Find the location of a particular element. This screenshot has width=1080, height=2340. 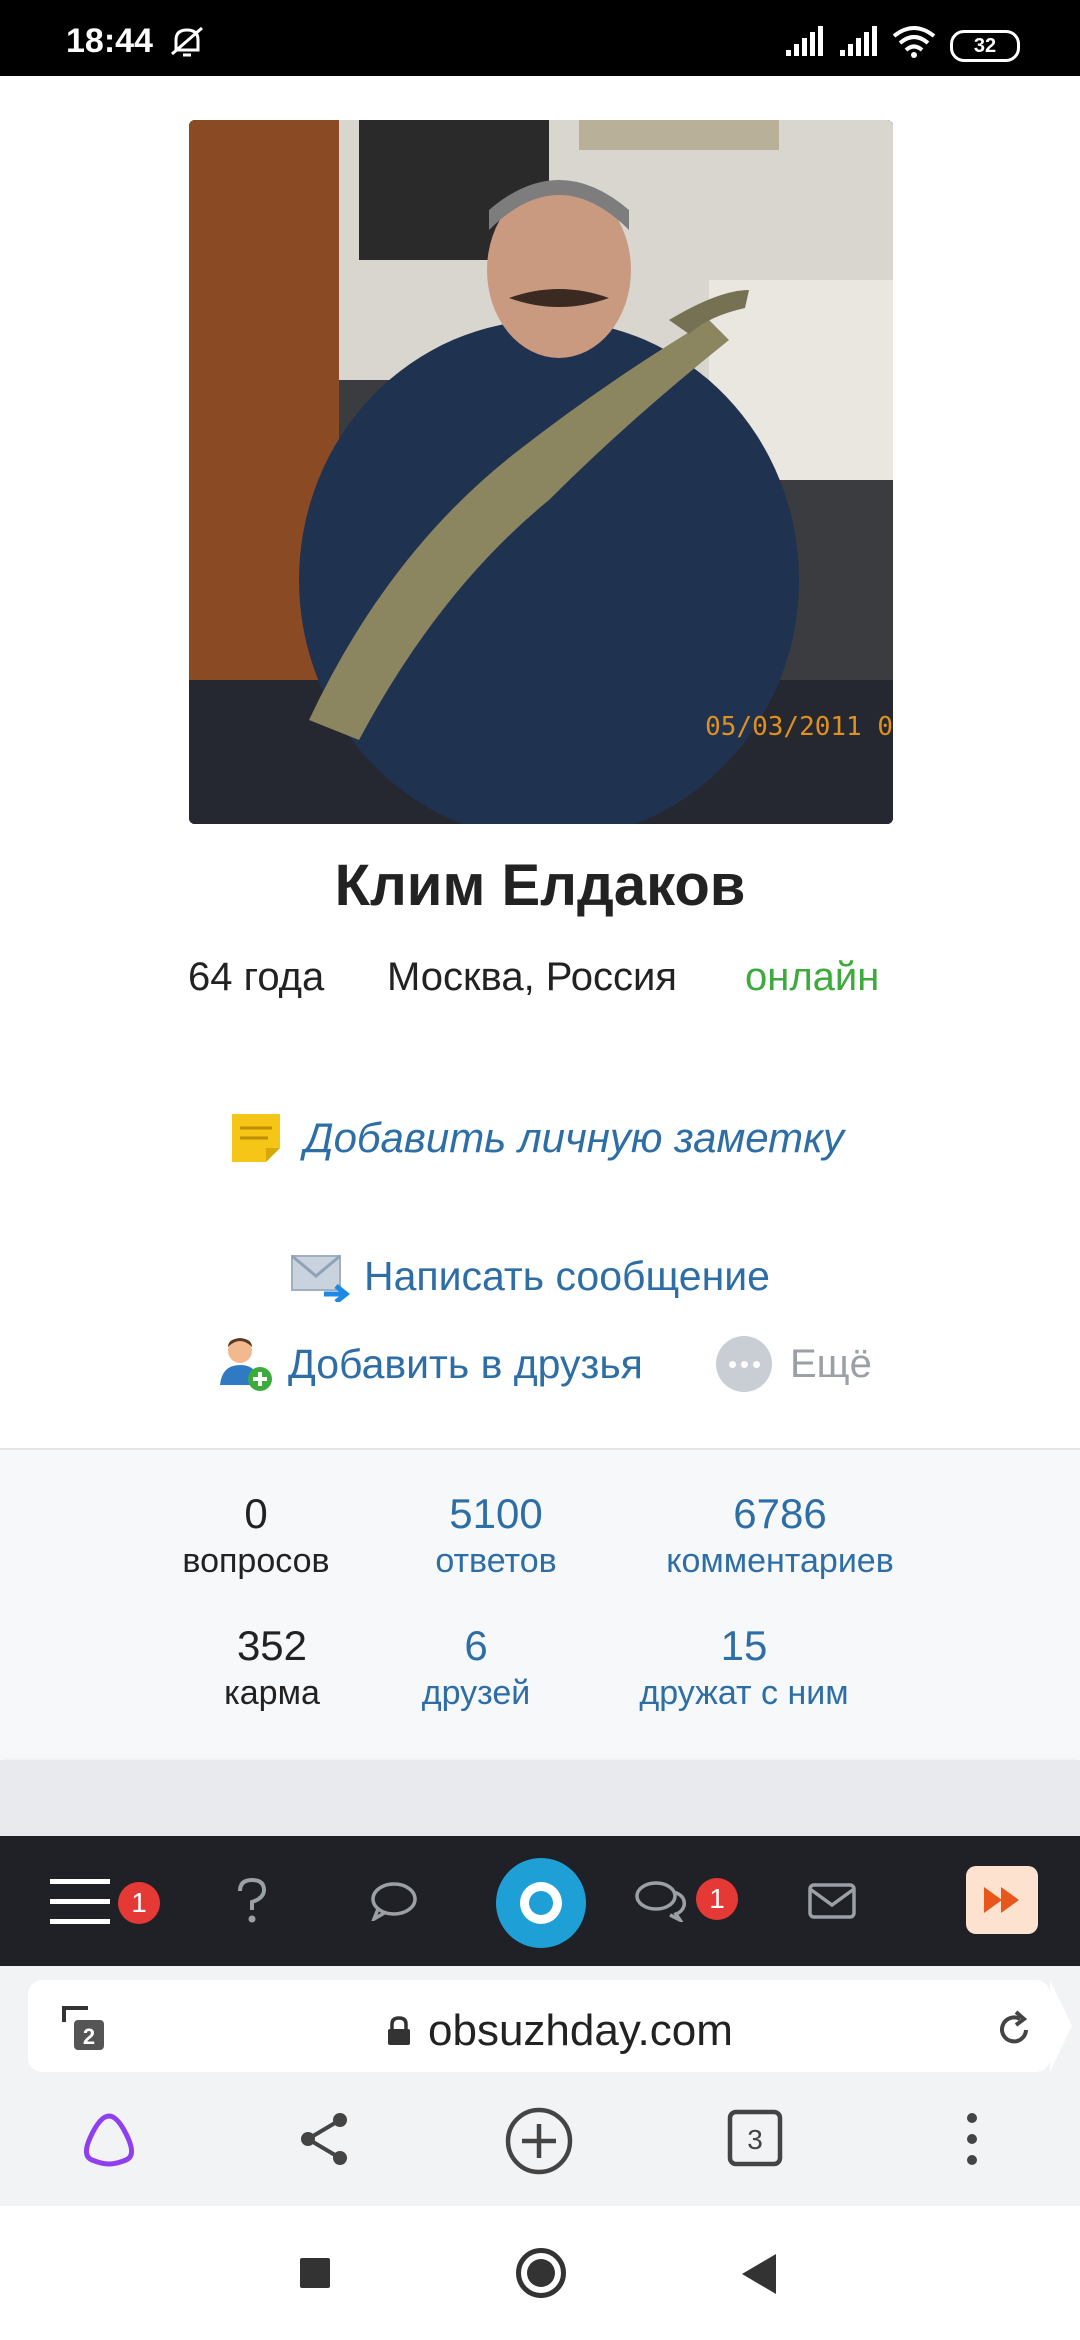

tabs-count: 3 is located at coordinates (755, 2139).